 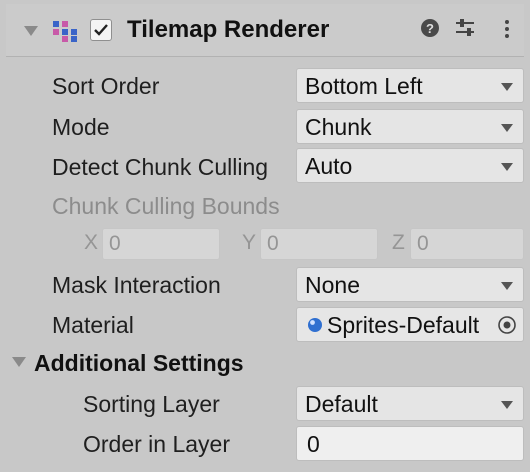 What do you see at coordinates (81, 127) in the screenshot?
I see `mode-label: Mode` at bounding box center [81, 127].